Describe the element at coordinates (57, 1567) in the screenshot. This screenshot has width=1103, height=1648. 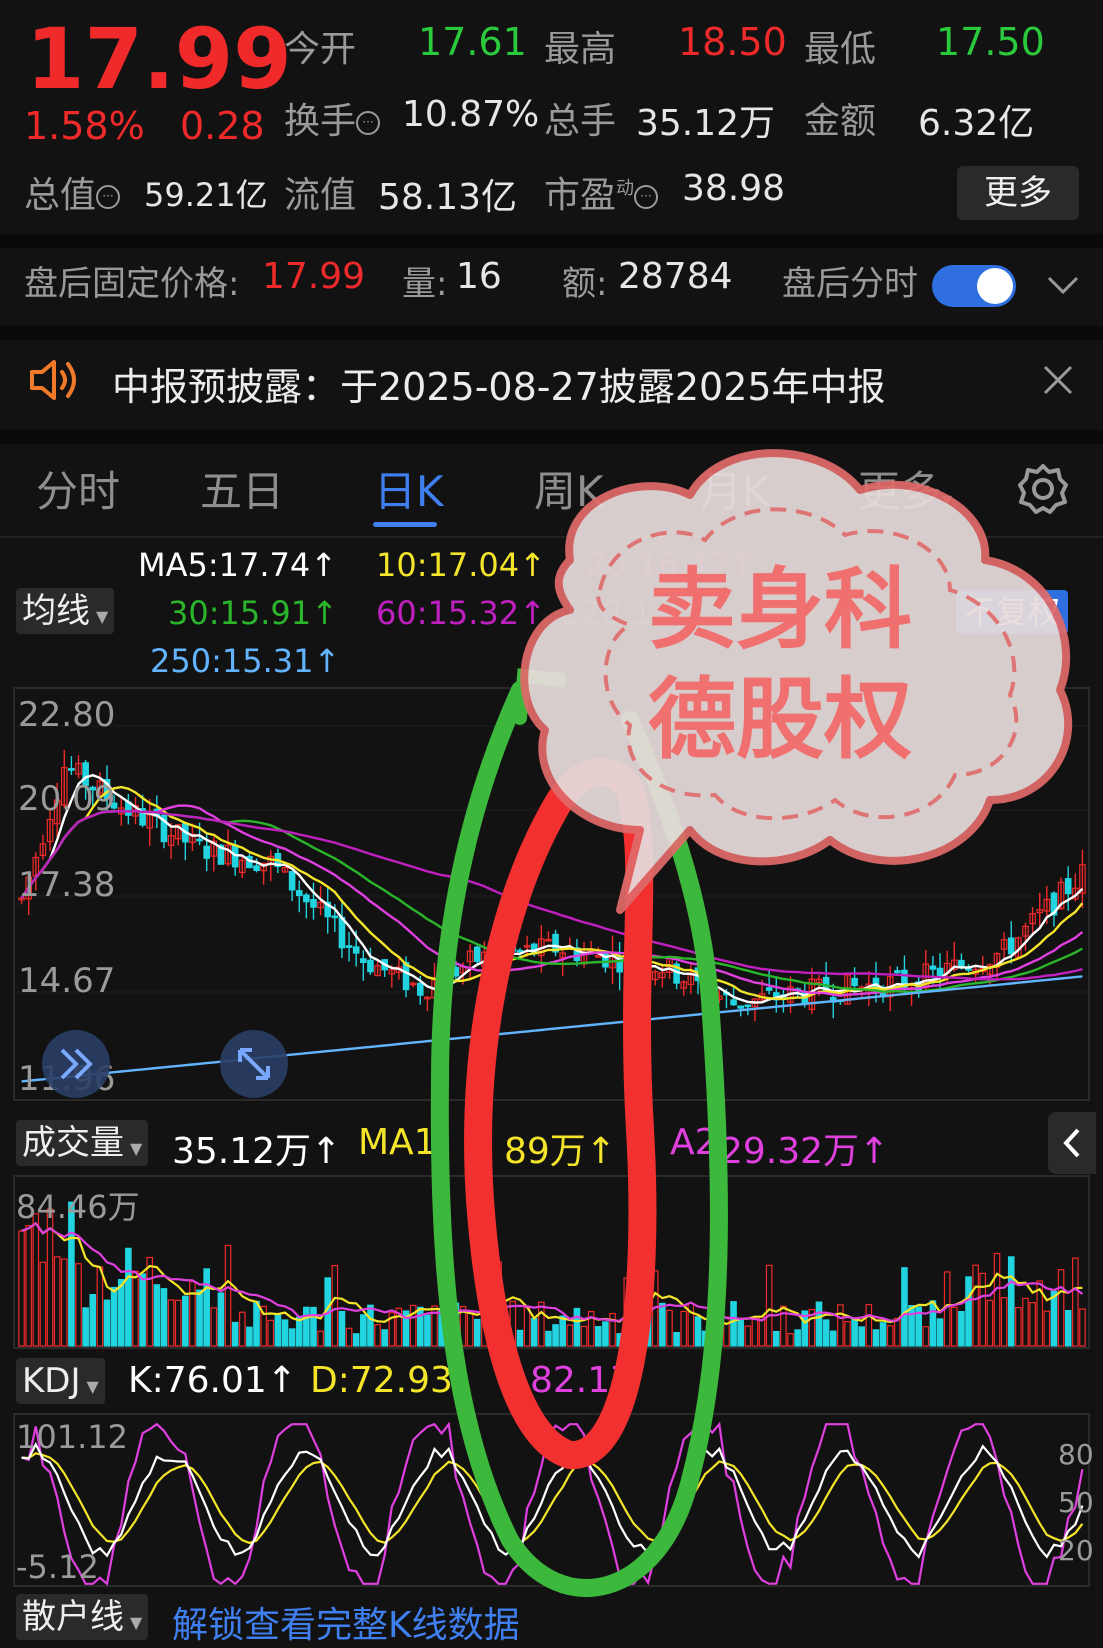
I see `kdj-axis-label: -5.12` at that location.